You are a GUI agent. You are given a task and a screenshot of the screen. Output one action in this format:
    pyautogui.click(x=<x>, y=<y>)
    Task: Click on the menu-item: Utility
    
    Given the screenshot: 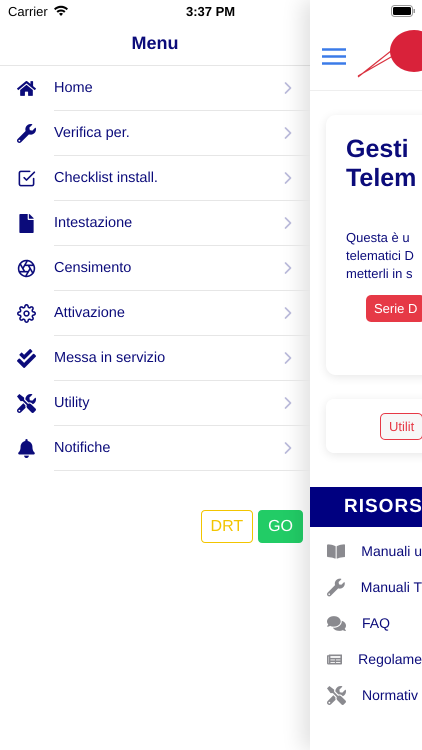 What is the action you would take?
    pyautogui.click(x=182, y=403)
    